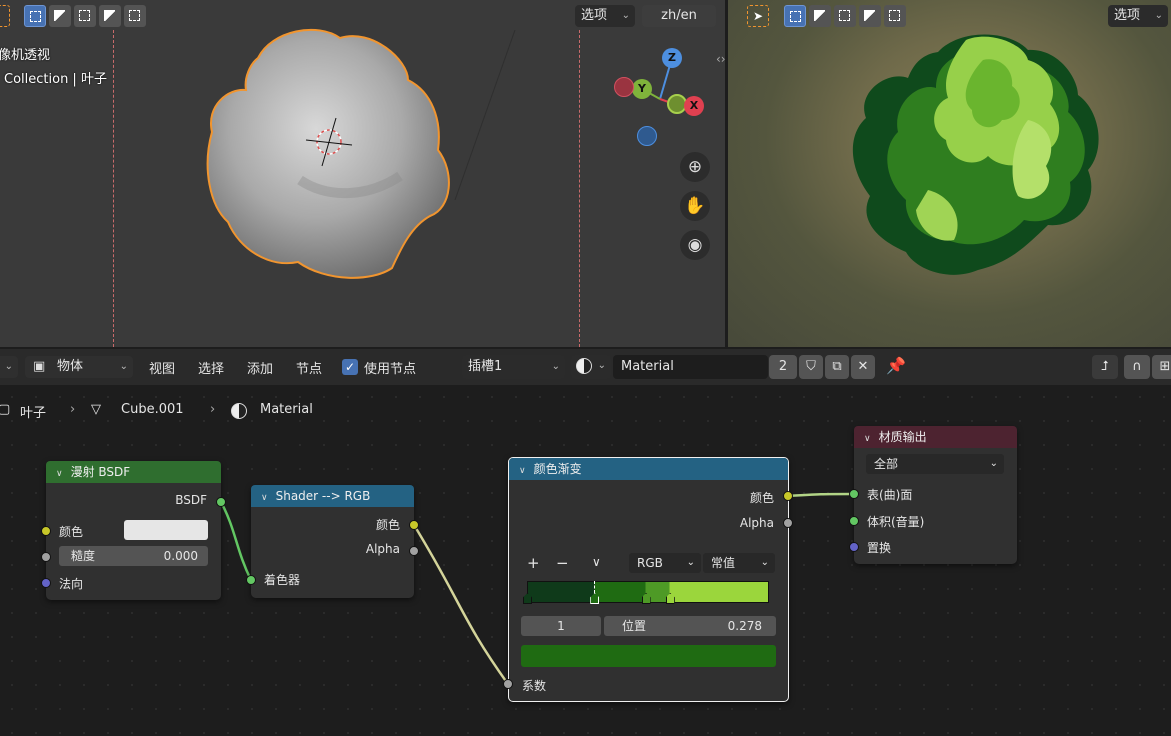  I want to click on interpolation-dropdown: 常值 ⌄, so click(739, 563).